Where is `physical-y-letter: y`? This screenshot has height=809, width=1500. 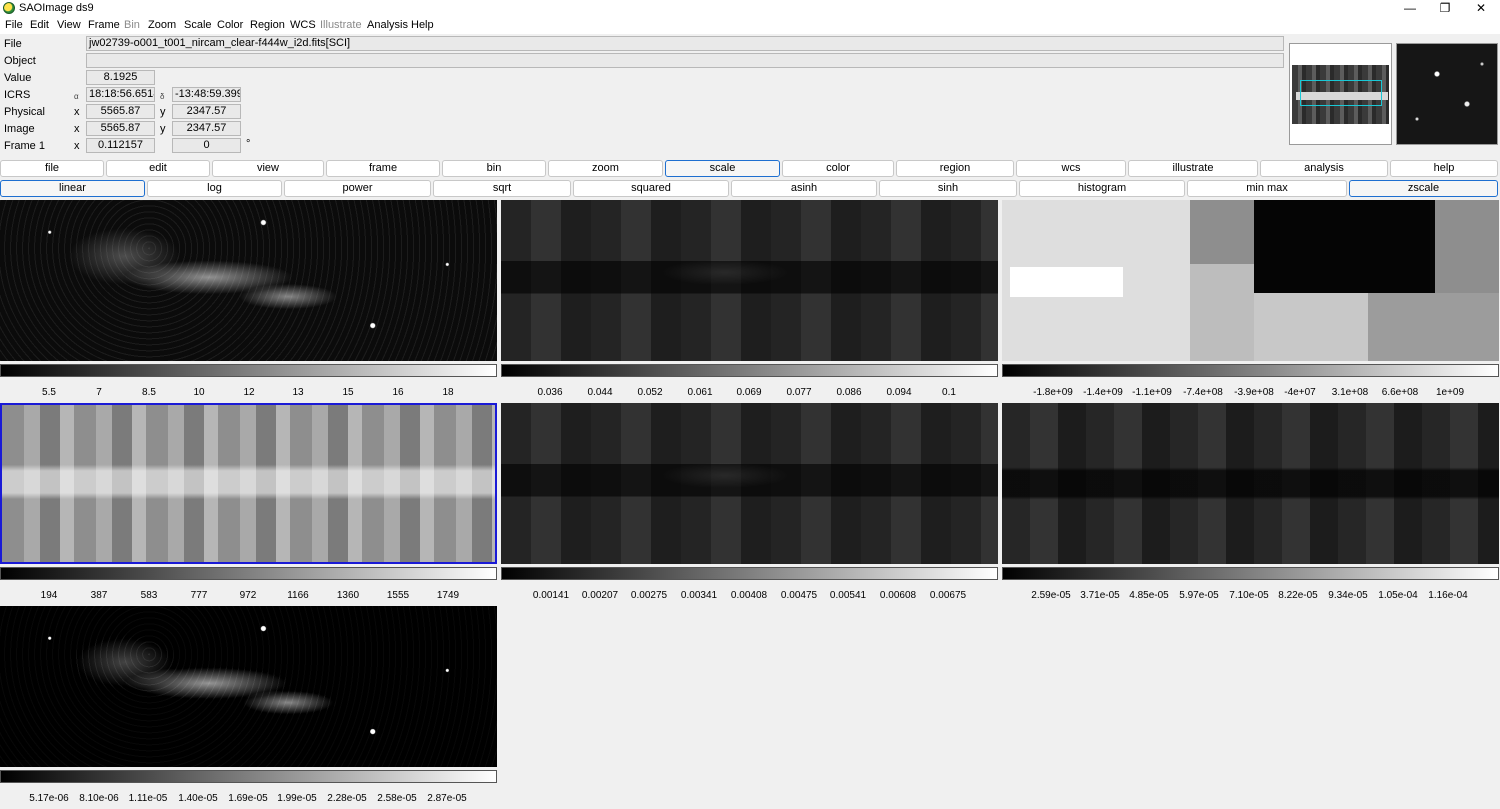
physical-y-letter: y is located at coordinates (163, 112).